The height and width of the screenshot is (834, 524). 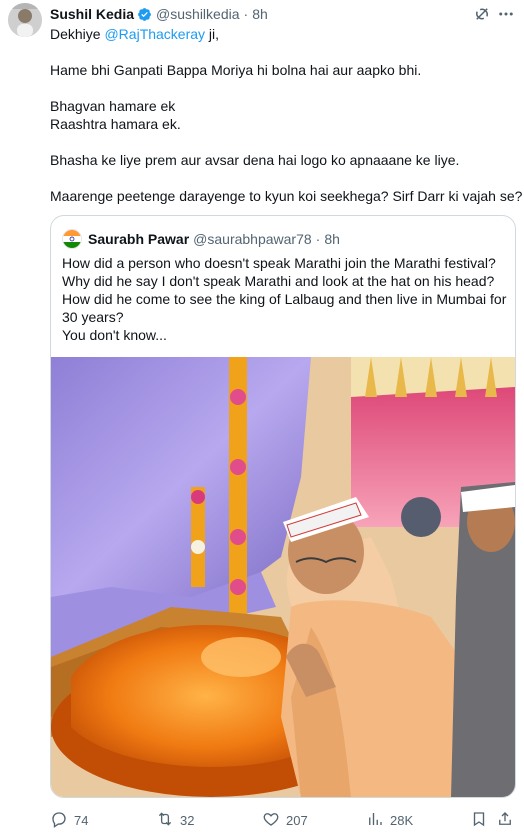 I want to click on views-icon, so click(x=378, y=820).